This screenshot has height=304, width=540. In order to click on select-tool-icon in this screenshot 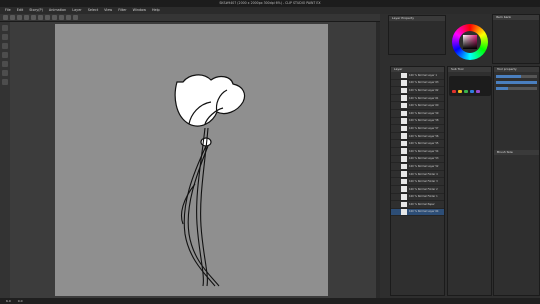, I will do `click(5, 46)`.